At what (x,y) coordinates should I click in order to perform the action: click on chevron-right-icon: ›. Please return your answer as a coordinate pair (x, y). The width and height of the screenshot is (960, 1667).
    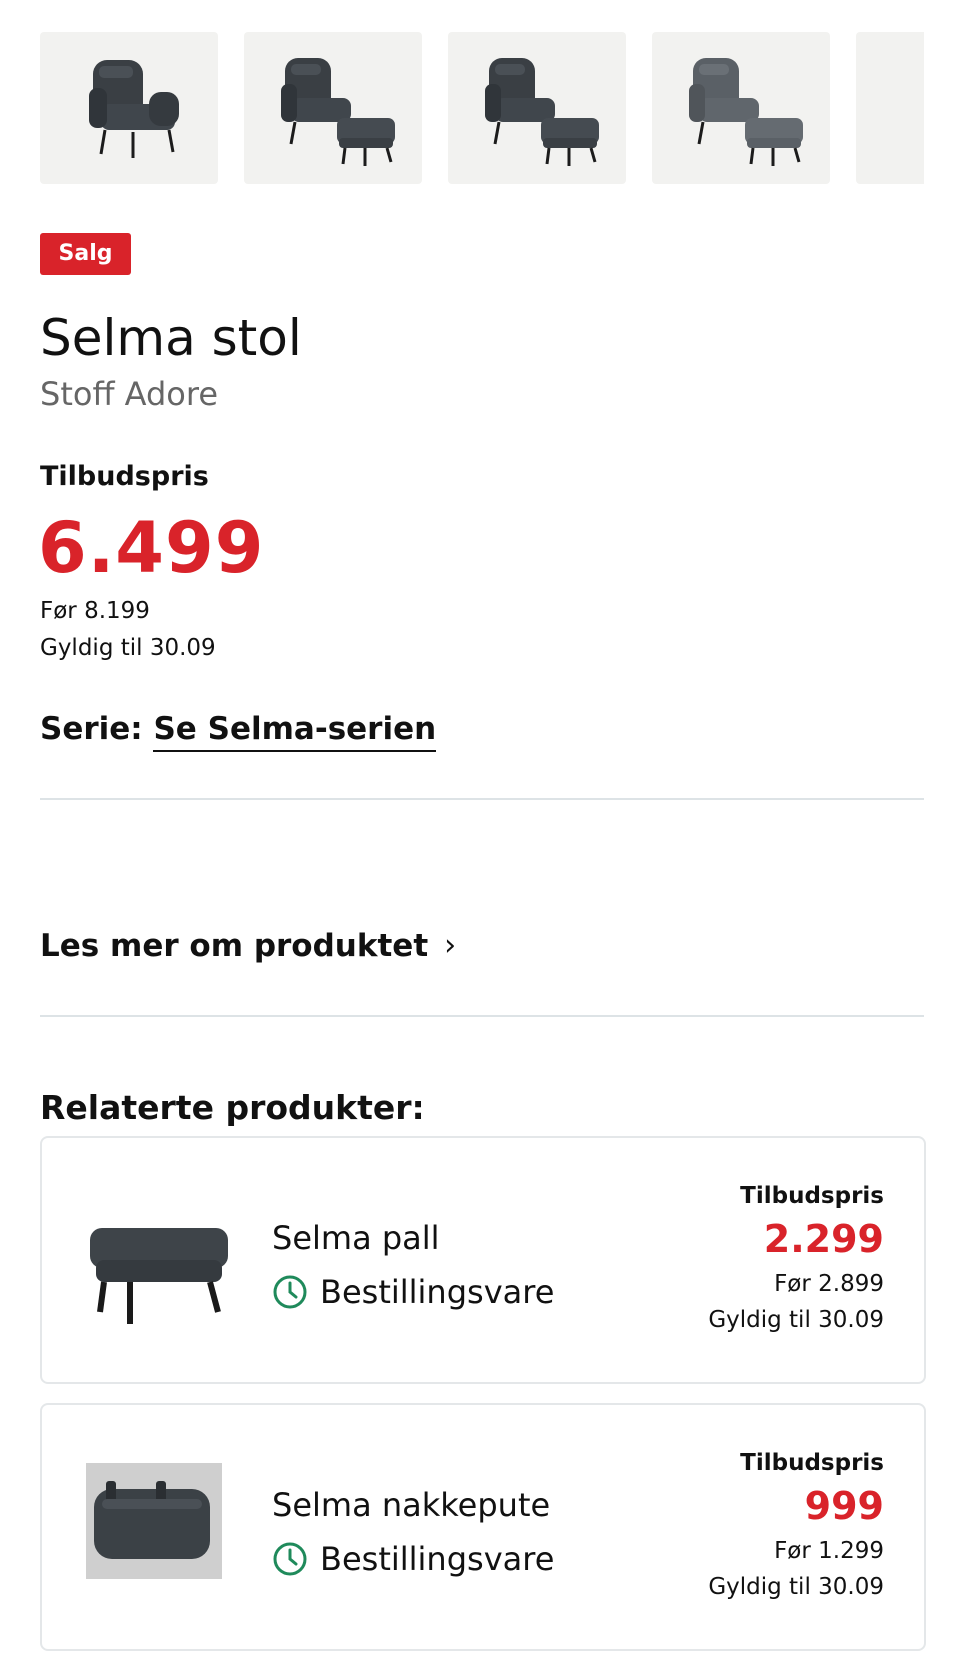
    Looking at the image, I should click on (450, 945).